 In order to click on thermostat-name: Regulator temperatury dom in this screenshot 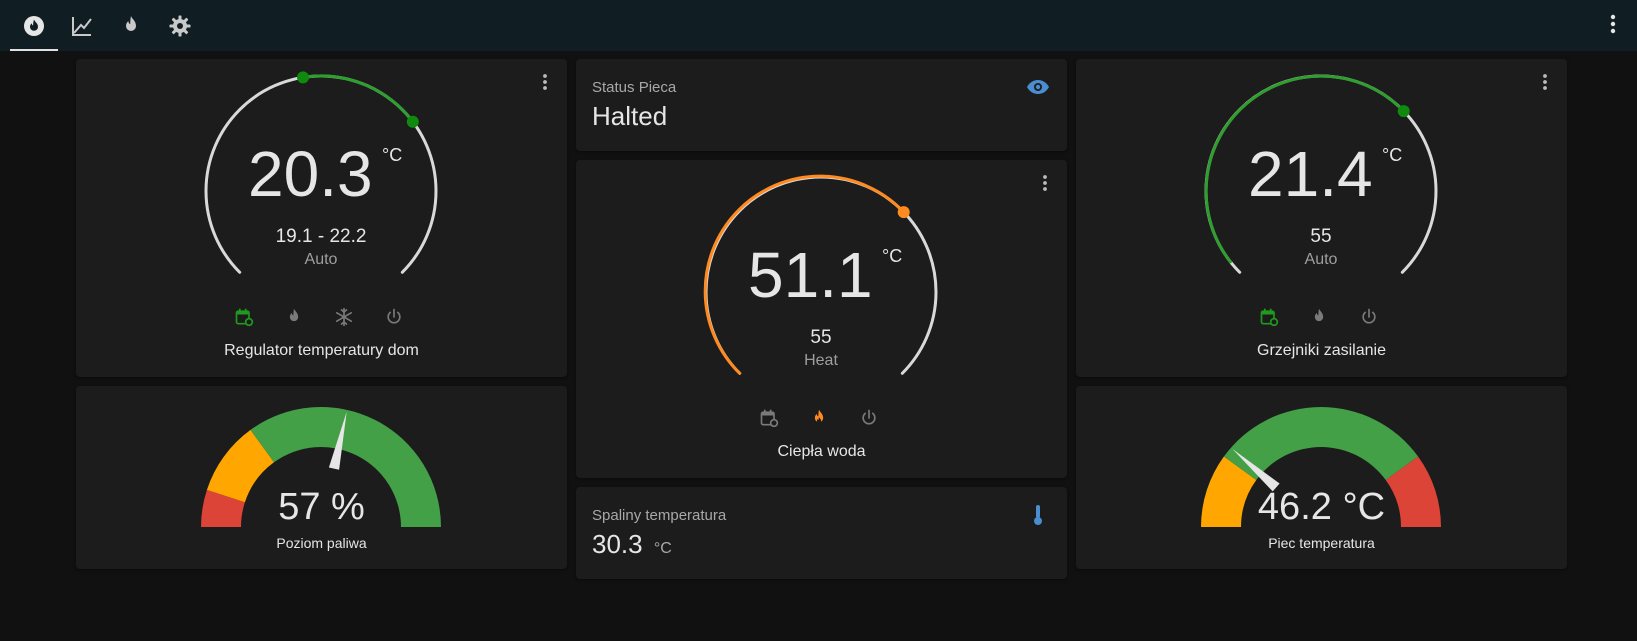, I will do `click(321, 350)`.